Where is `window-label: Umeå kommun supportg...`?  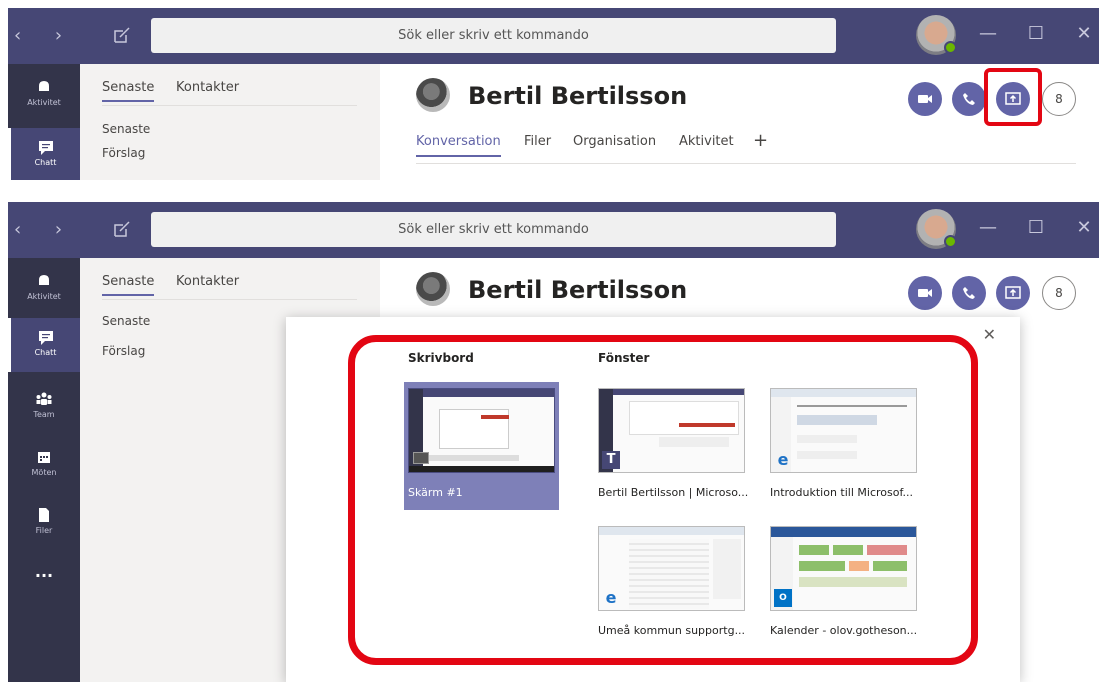
window-label: Umeå kommun supportg... is located at coordinates (672, 630).